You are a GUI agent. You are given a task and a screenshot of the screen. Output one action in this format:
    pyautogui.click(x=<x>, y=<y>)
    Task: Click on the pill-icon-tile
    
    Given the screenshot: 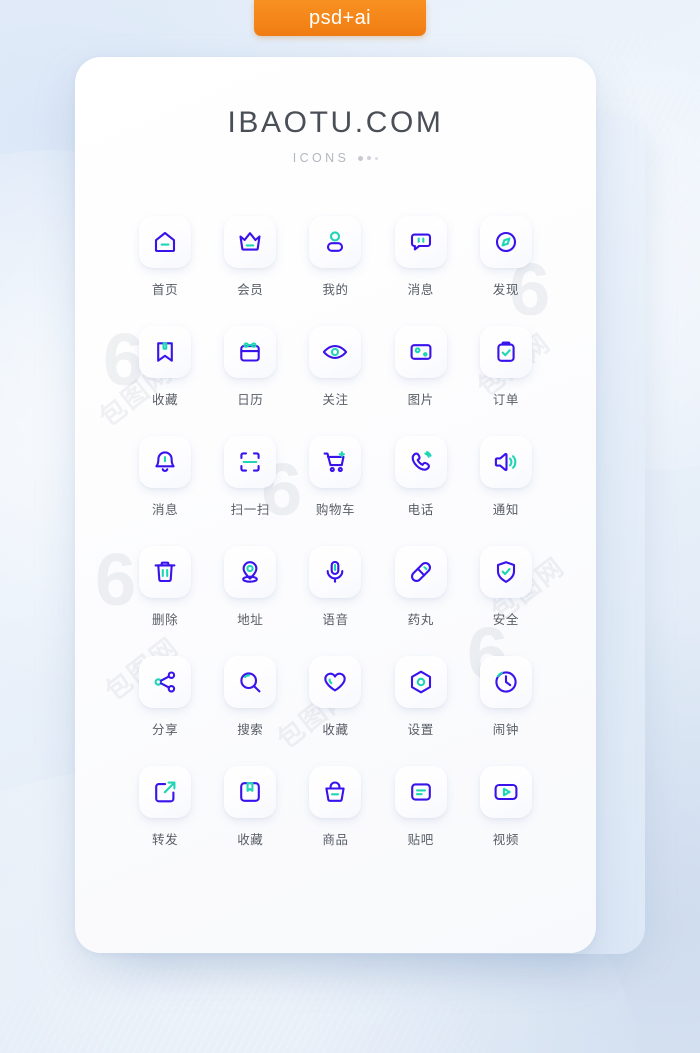 What is the action you would take?
    pyautogui.click(x=420, y=572)
    